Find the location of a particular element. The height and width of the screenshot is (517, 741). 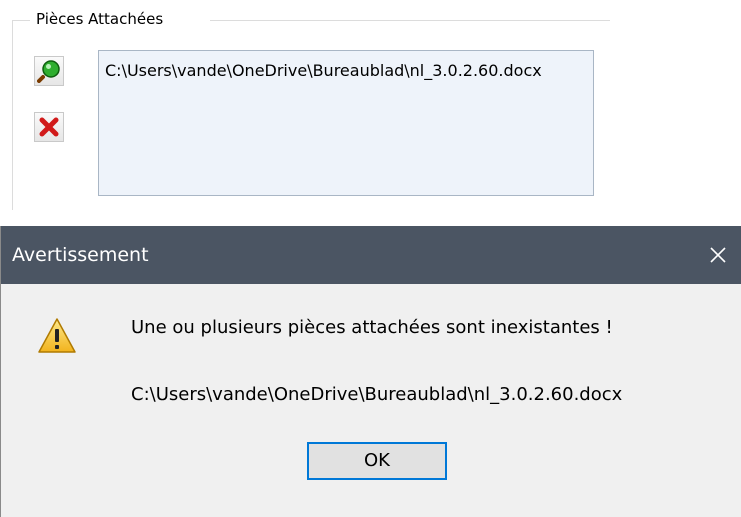

dialog-title: Avertissement is located at coordinates (80, 255).